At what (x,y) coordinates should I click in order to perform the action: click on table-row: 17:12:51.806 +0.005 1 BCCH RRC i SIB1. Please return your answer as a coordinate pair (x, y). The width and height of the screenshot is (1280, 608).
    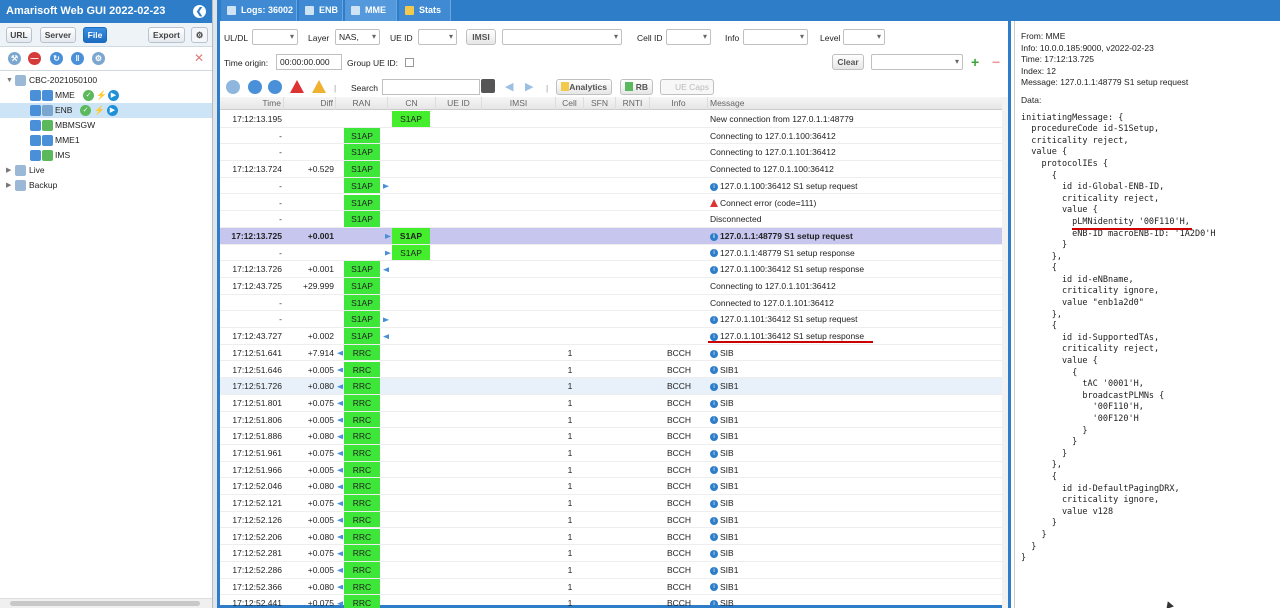
    Looking at the image, I should click on (611, 420).